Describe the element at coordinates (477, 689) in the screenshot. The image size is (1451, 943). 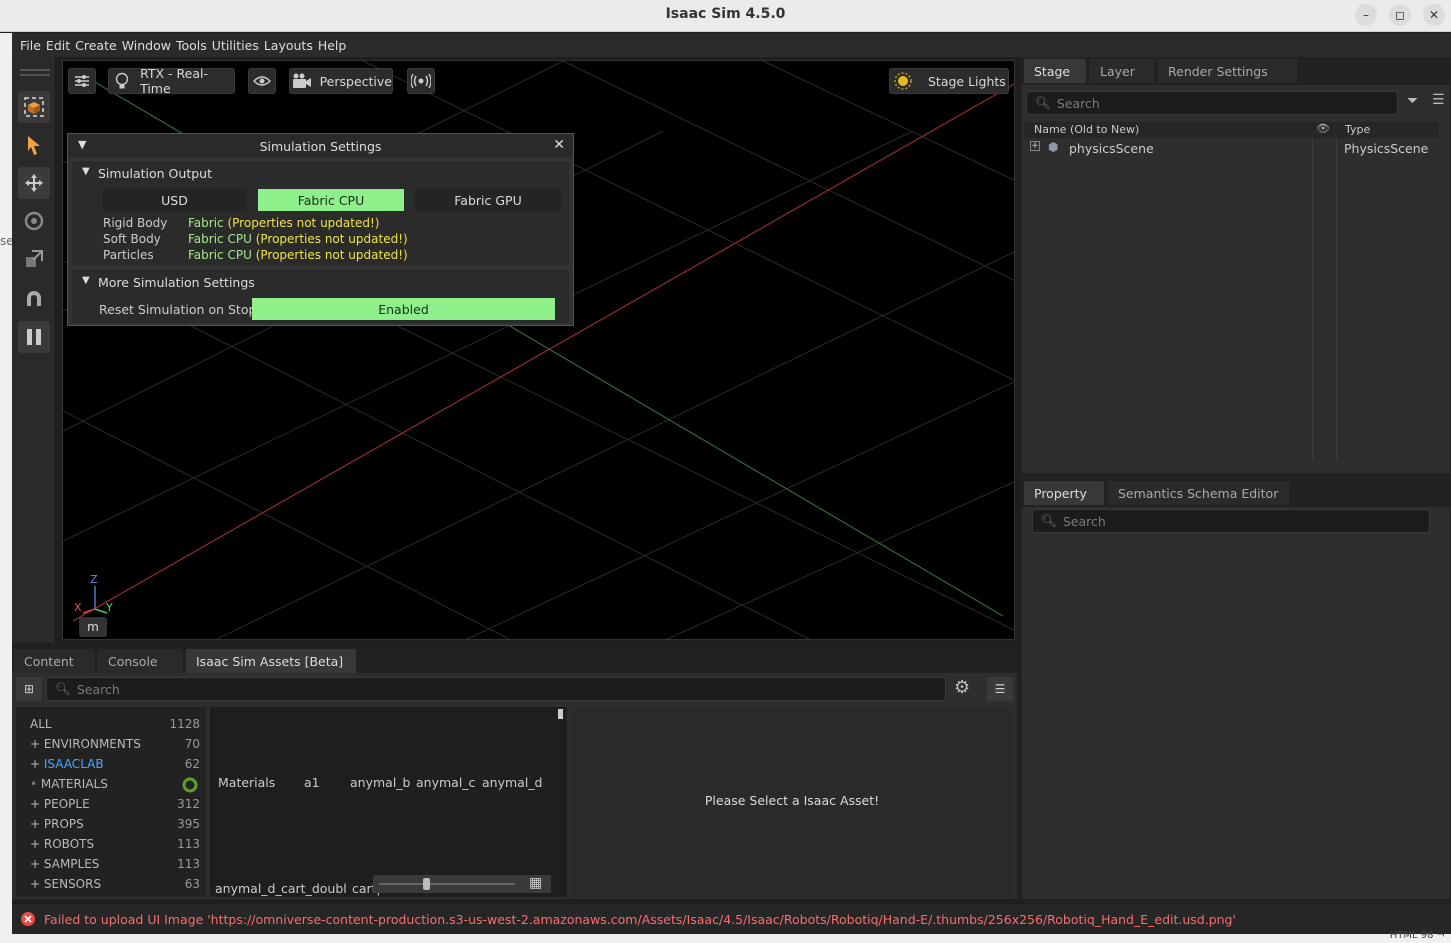
I see `assets-search-input` at that location.